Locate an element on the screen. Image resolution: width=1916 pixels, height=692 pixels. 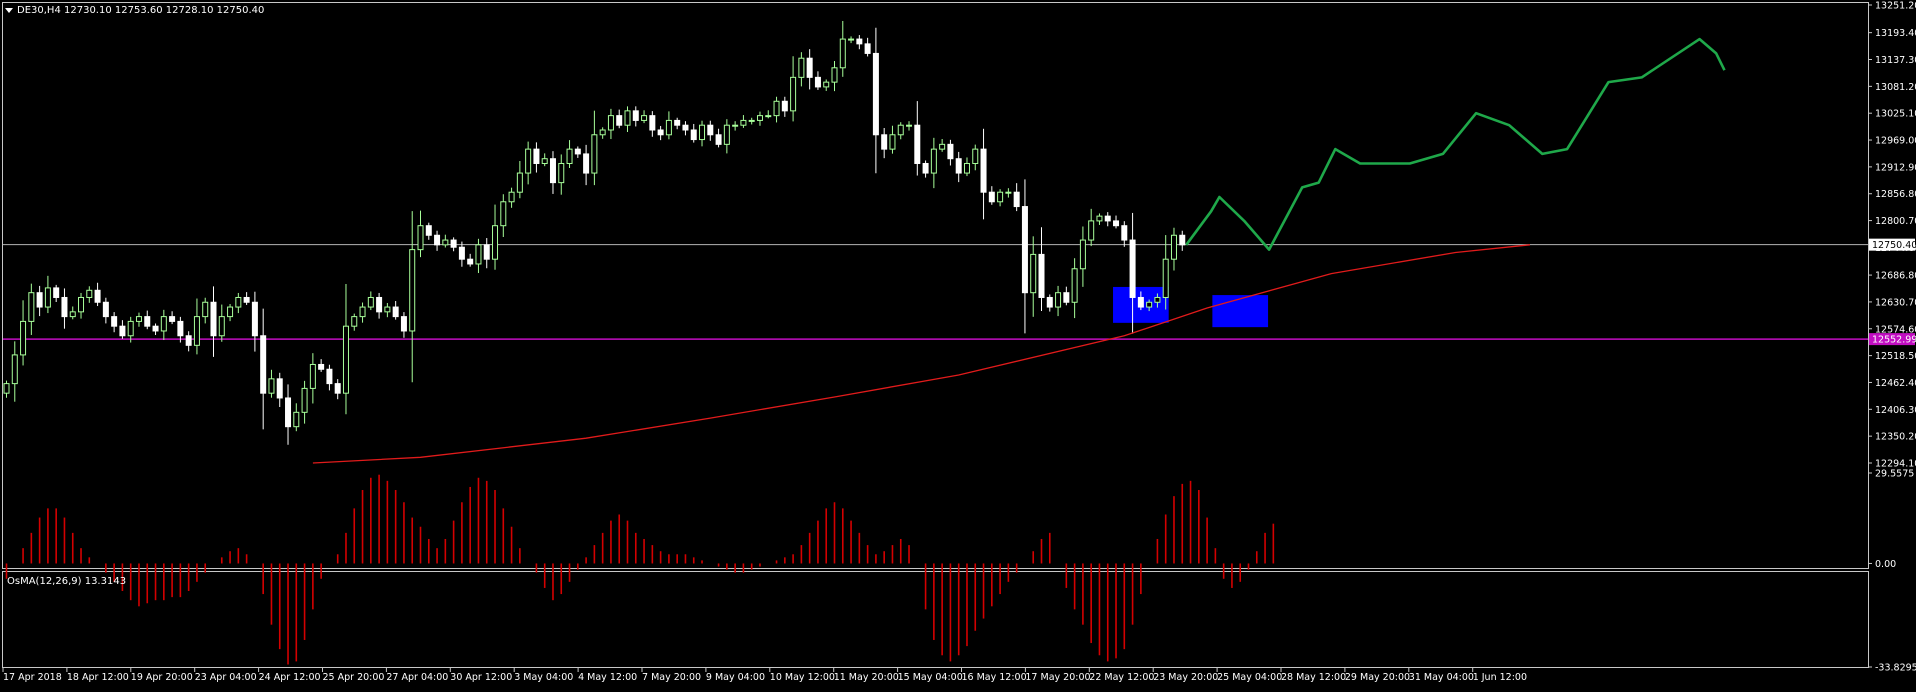
symbol-label: DE30,H4 is located at coordinates (39, 10).